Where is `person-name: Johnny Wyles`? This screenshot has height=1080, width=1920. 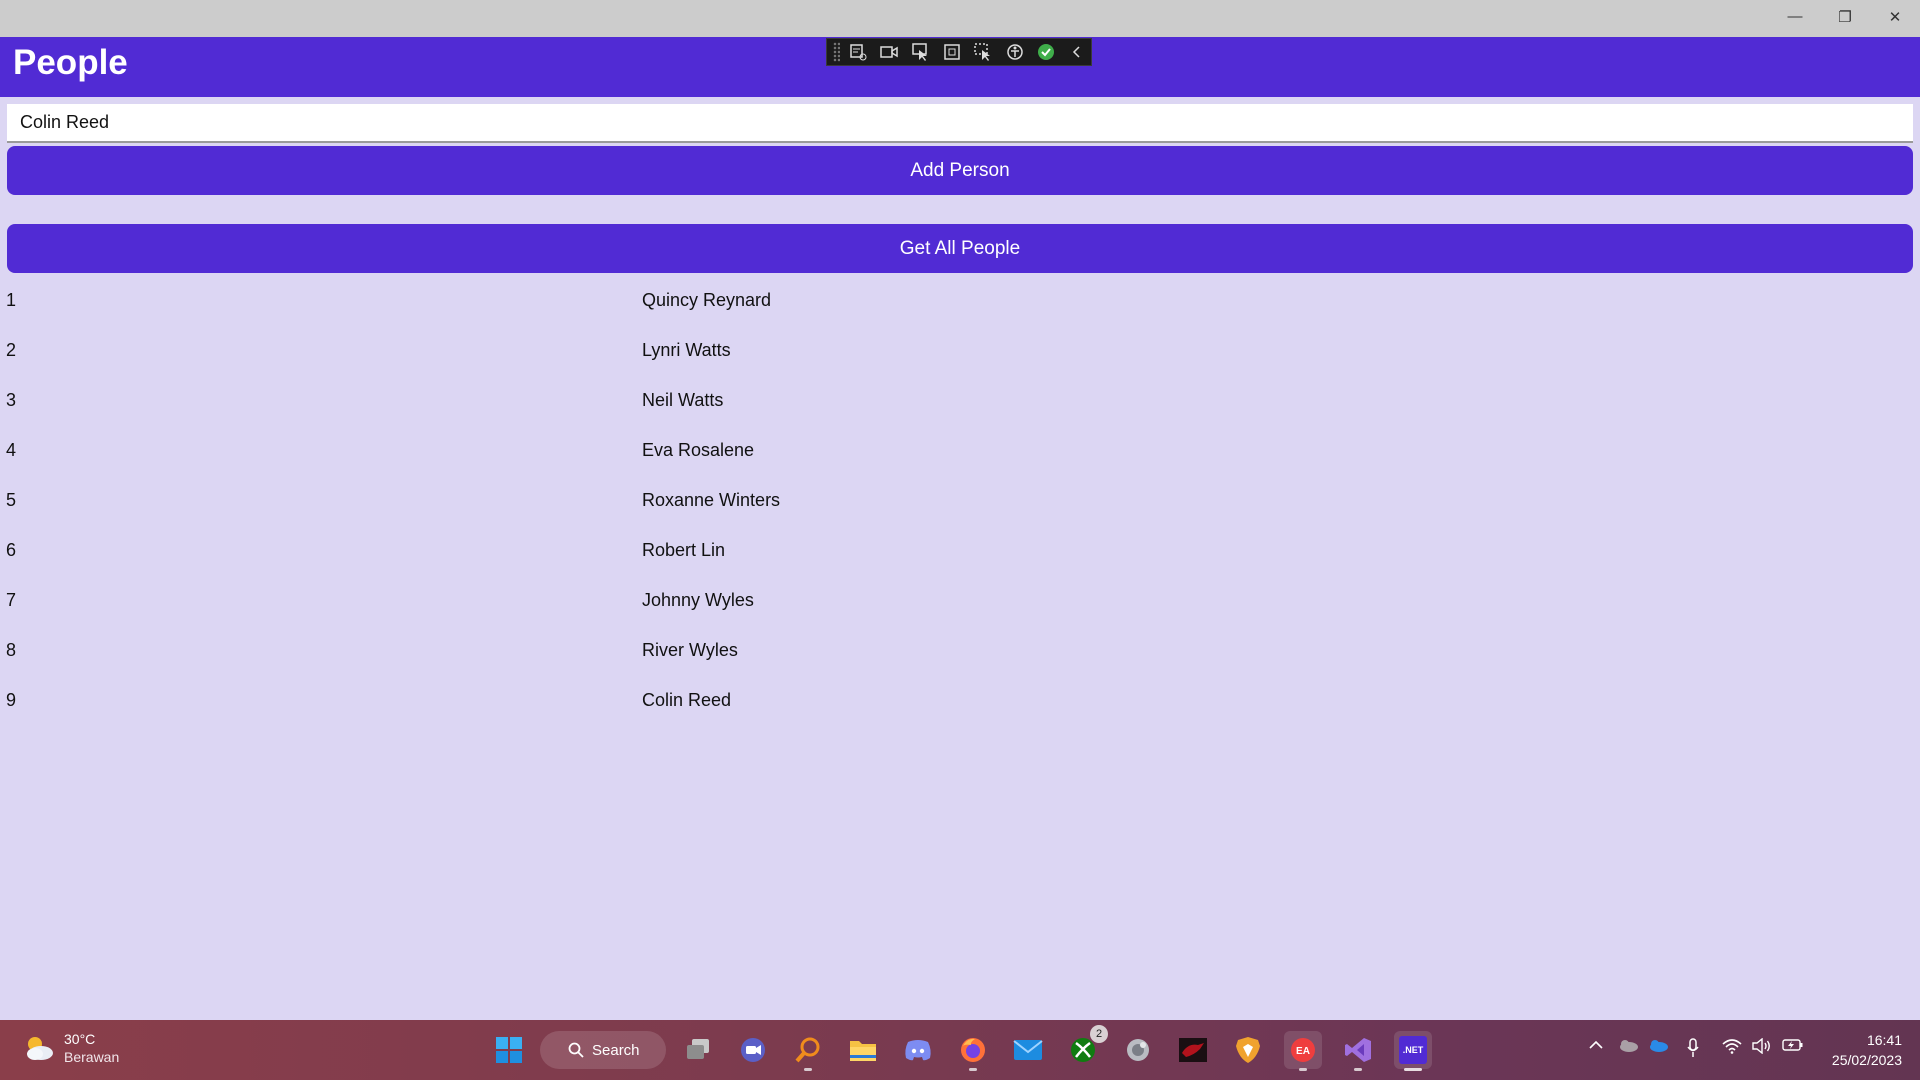 person-name: Johnny Wyles is located at coordinates (698, 600).